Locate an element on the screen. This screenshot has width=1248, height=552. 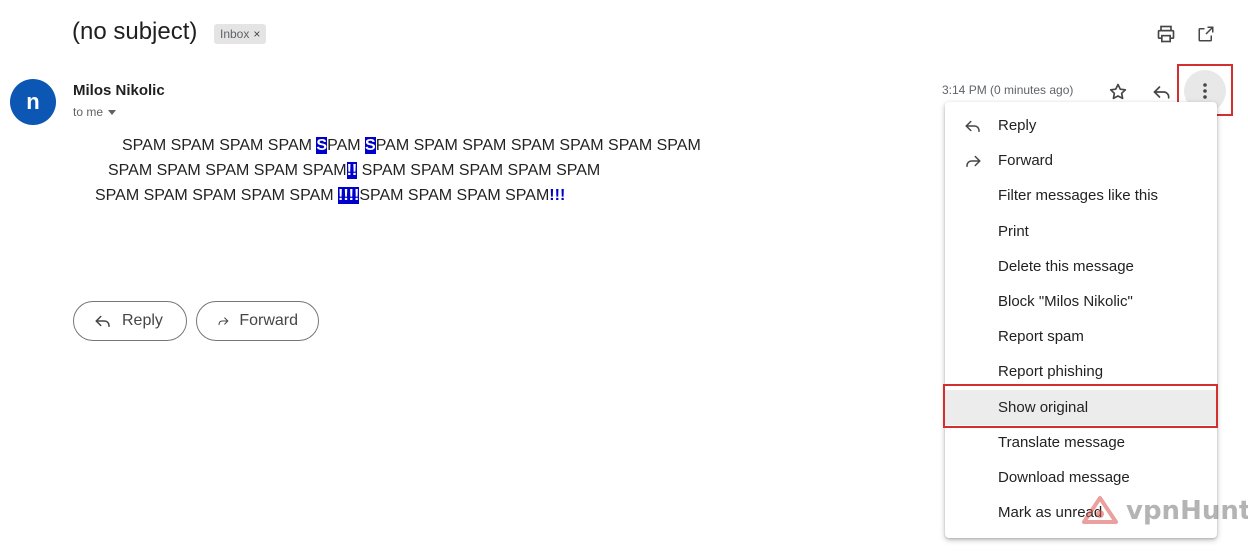
menu-item-filter-messages: Filter messages like this is located at coordinates (1081, 195).